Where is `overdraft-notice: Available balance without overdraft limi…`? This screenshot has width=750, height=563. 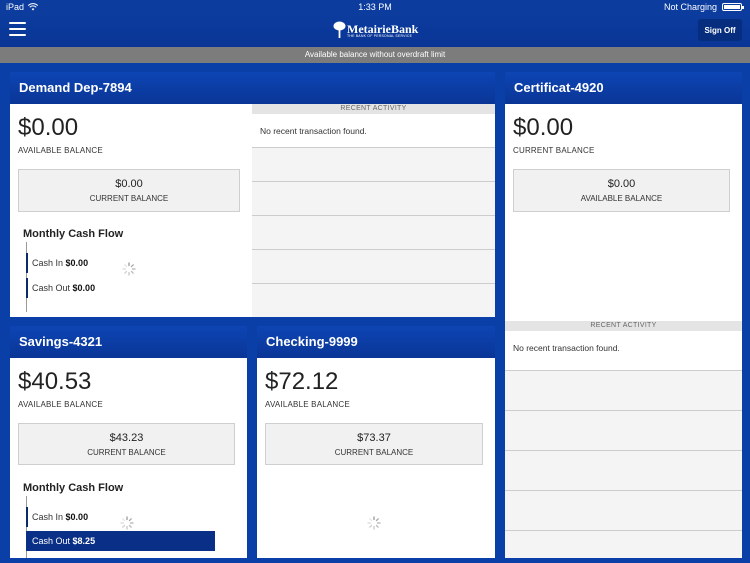
overdraft-notice: Available balance without overdraft limi… is located at coordinates (375, 55).